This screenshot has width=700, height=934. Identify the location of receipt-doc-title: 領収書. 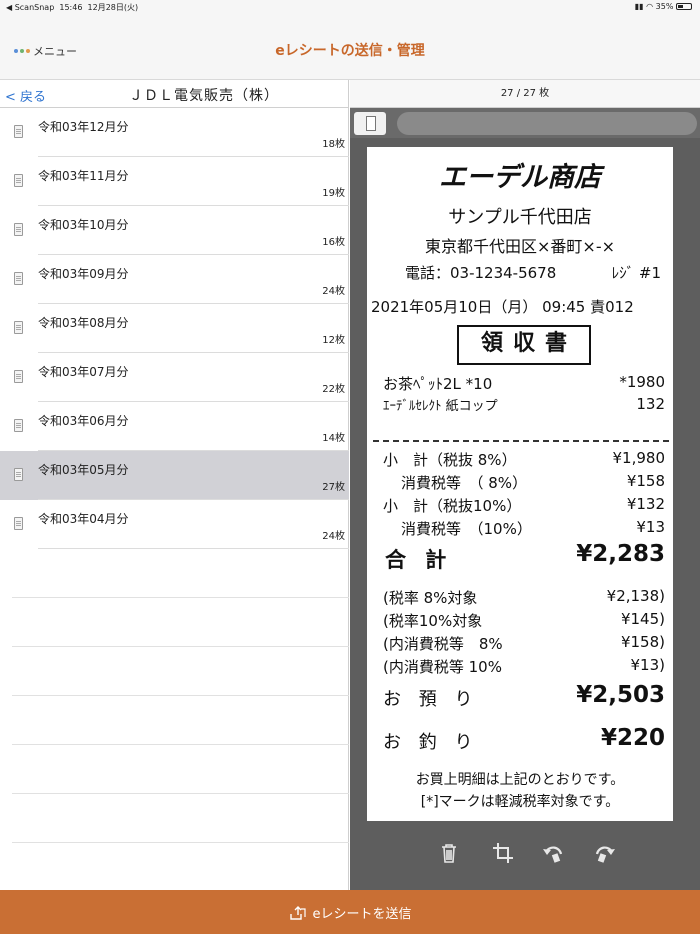
(524, 345).